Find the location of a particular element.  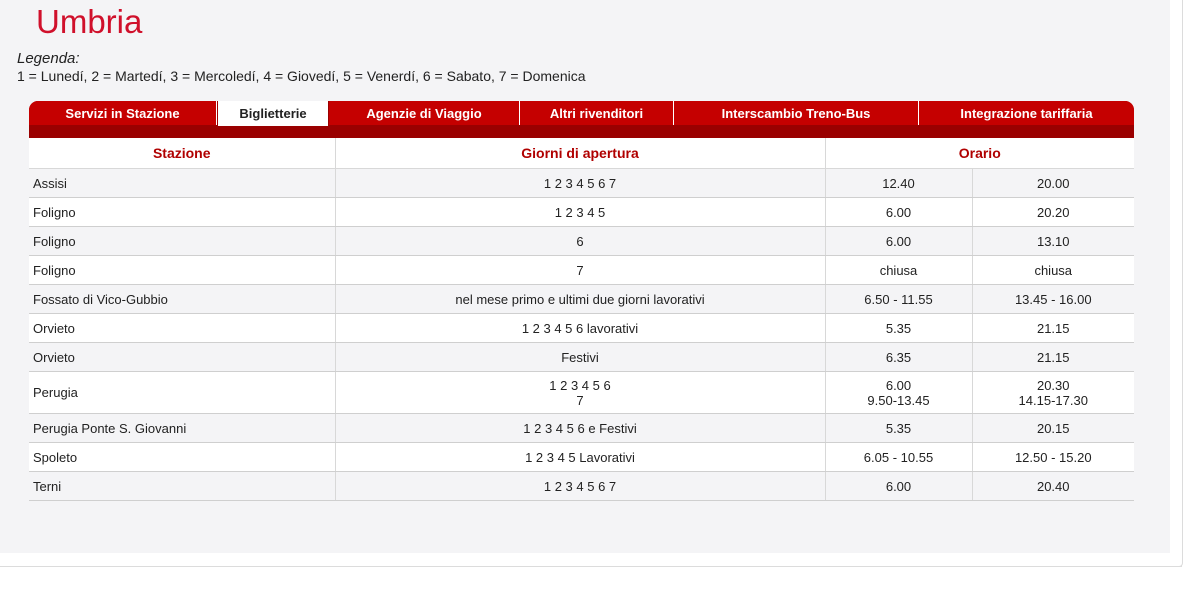

tab-altri-rivenditori: Altri rivenditori is located at coordinates (597, 113).